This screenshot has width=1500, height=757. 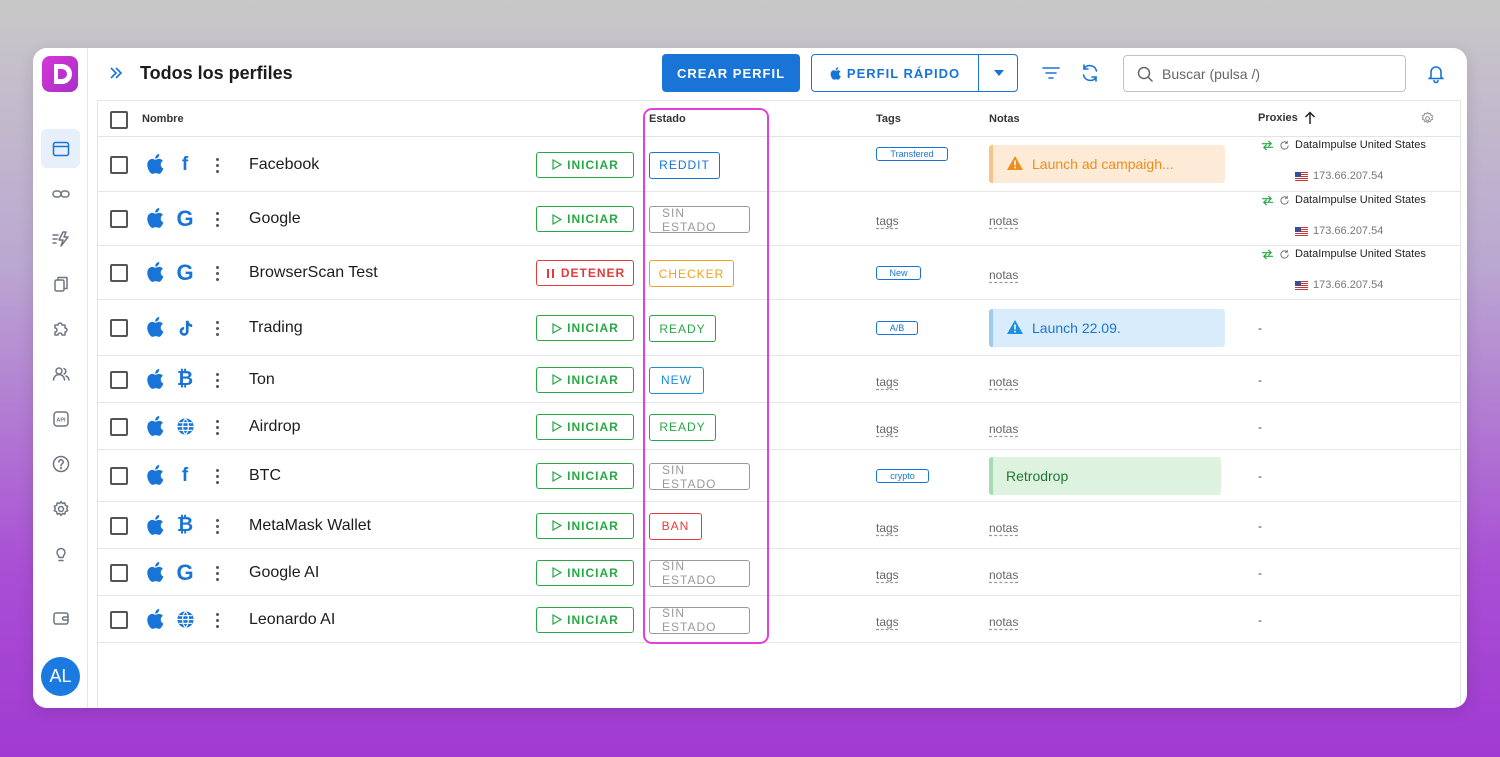 I want to click on sidebar-item-settings, so click(x=60, y=508).